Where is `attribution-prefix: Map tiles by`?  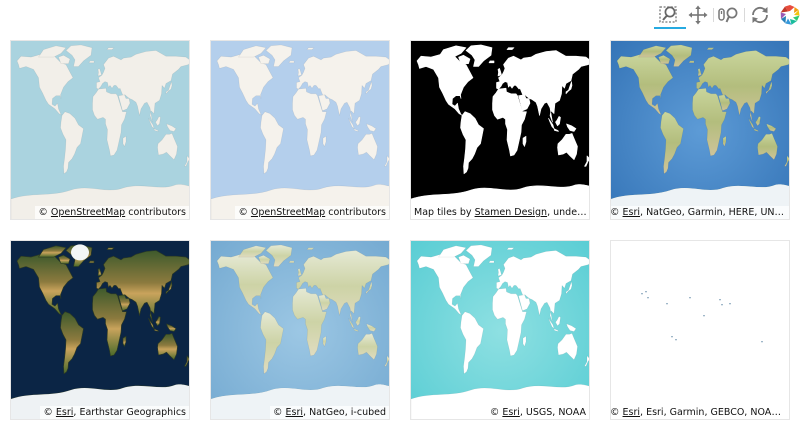
attribution-prefix: Map tiles by is located at coordinates (444, 212).